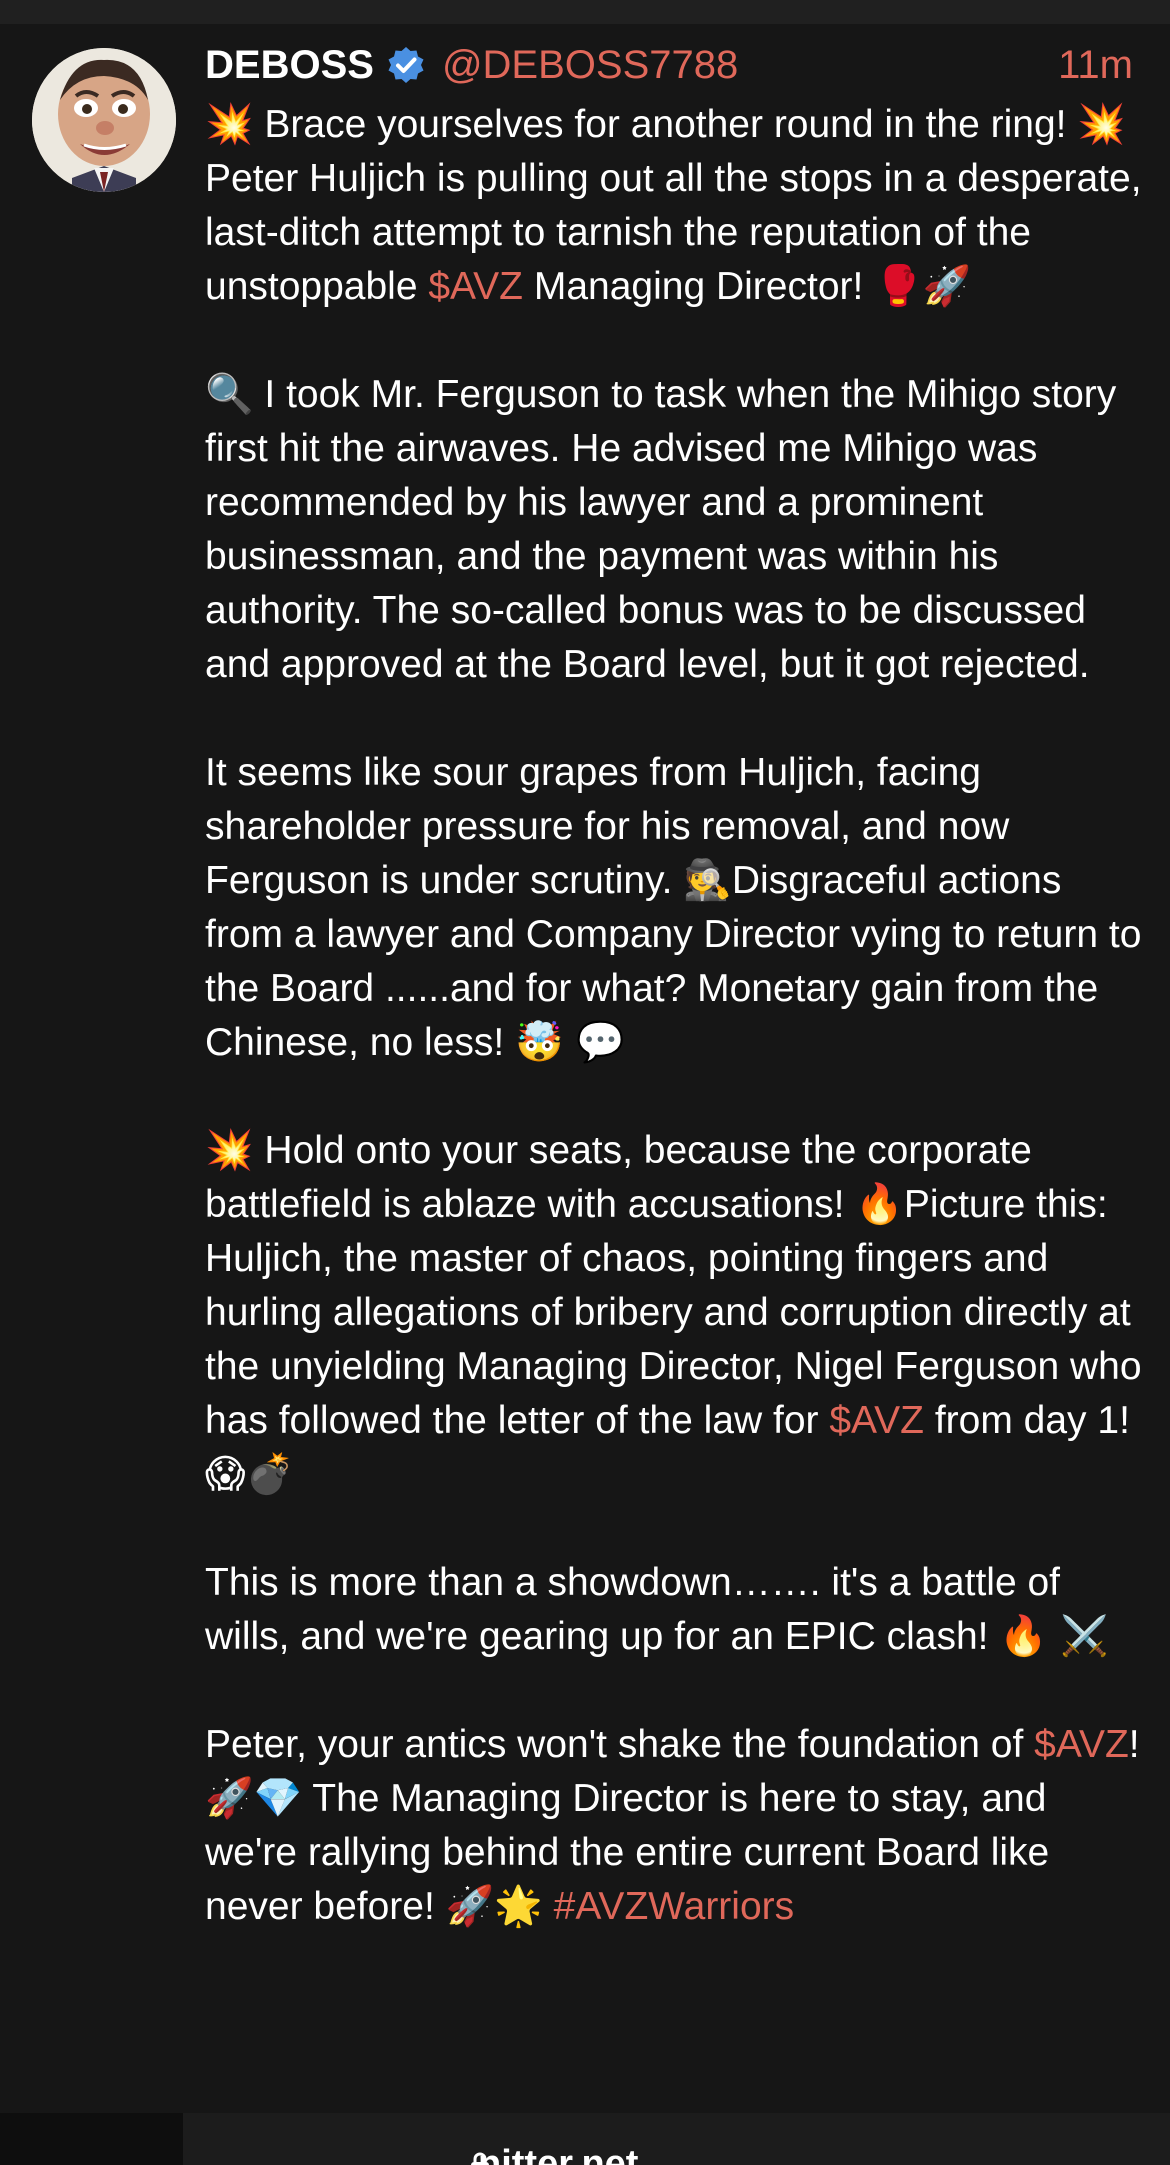  Describe the element at coordinates (558, 2154) in the screenshot. I see `site-url-label: nitter.net` at that location.